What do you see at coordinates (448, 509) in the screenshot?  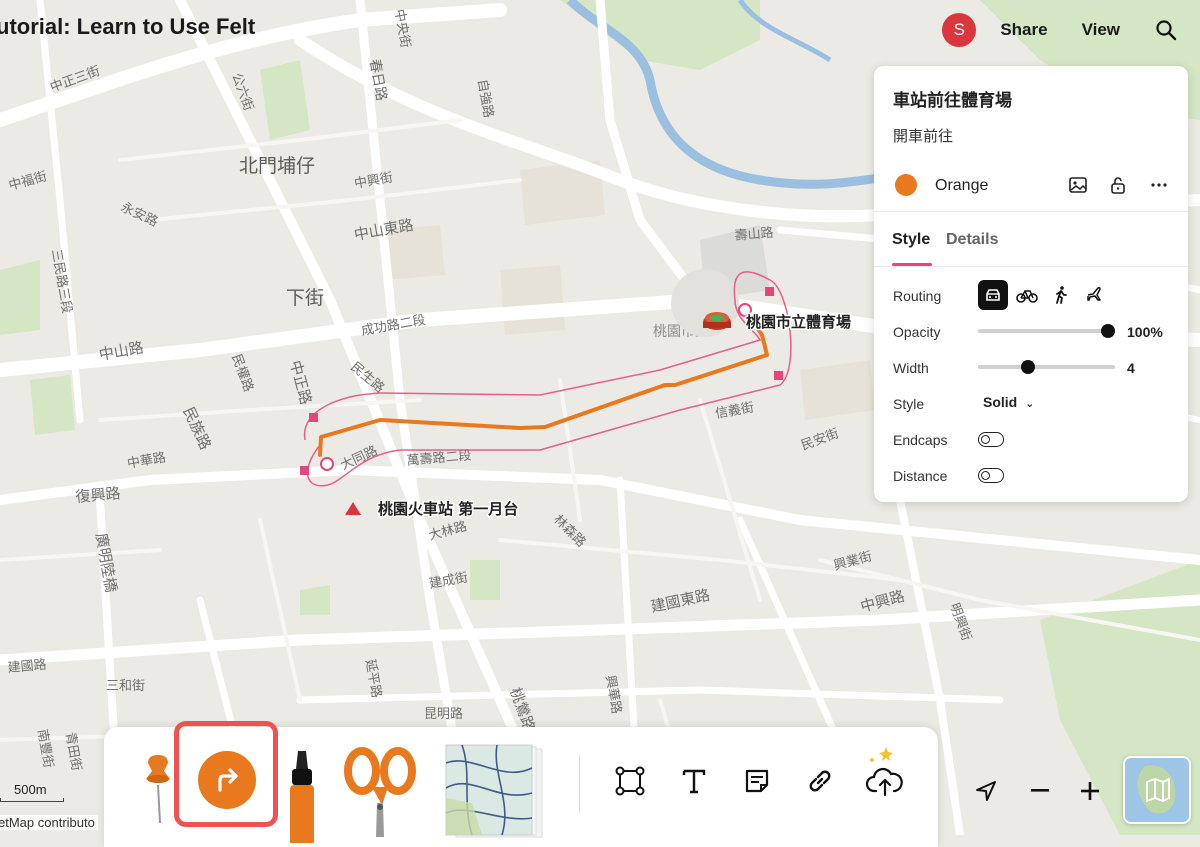 I see `station-label: 桃園火車站 第一月台` at bounding box center [448, 509].